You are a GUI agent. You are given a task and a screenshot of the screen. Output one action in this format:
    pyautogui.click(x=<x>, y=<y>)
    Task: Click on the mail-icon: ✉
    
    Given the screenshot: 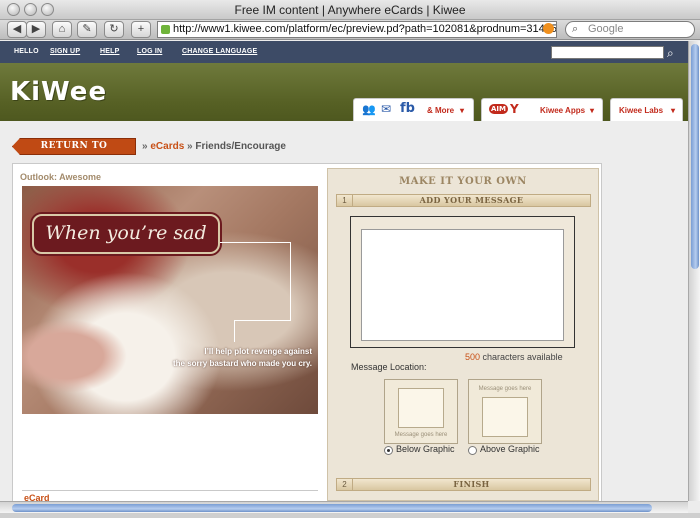 What is the action you would take?
    pyautogui.click(x=386, y=109)
    